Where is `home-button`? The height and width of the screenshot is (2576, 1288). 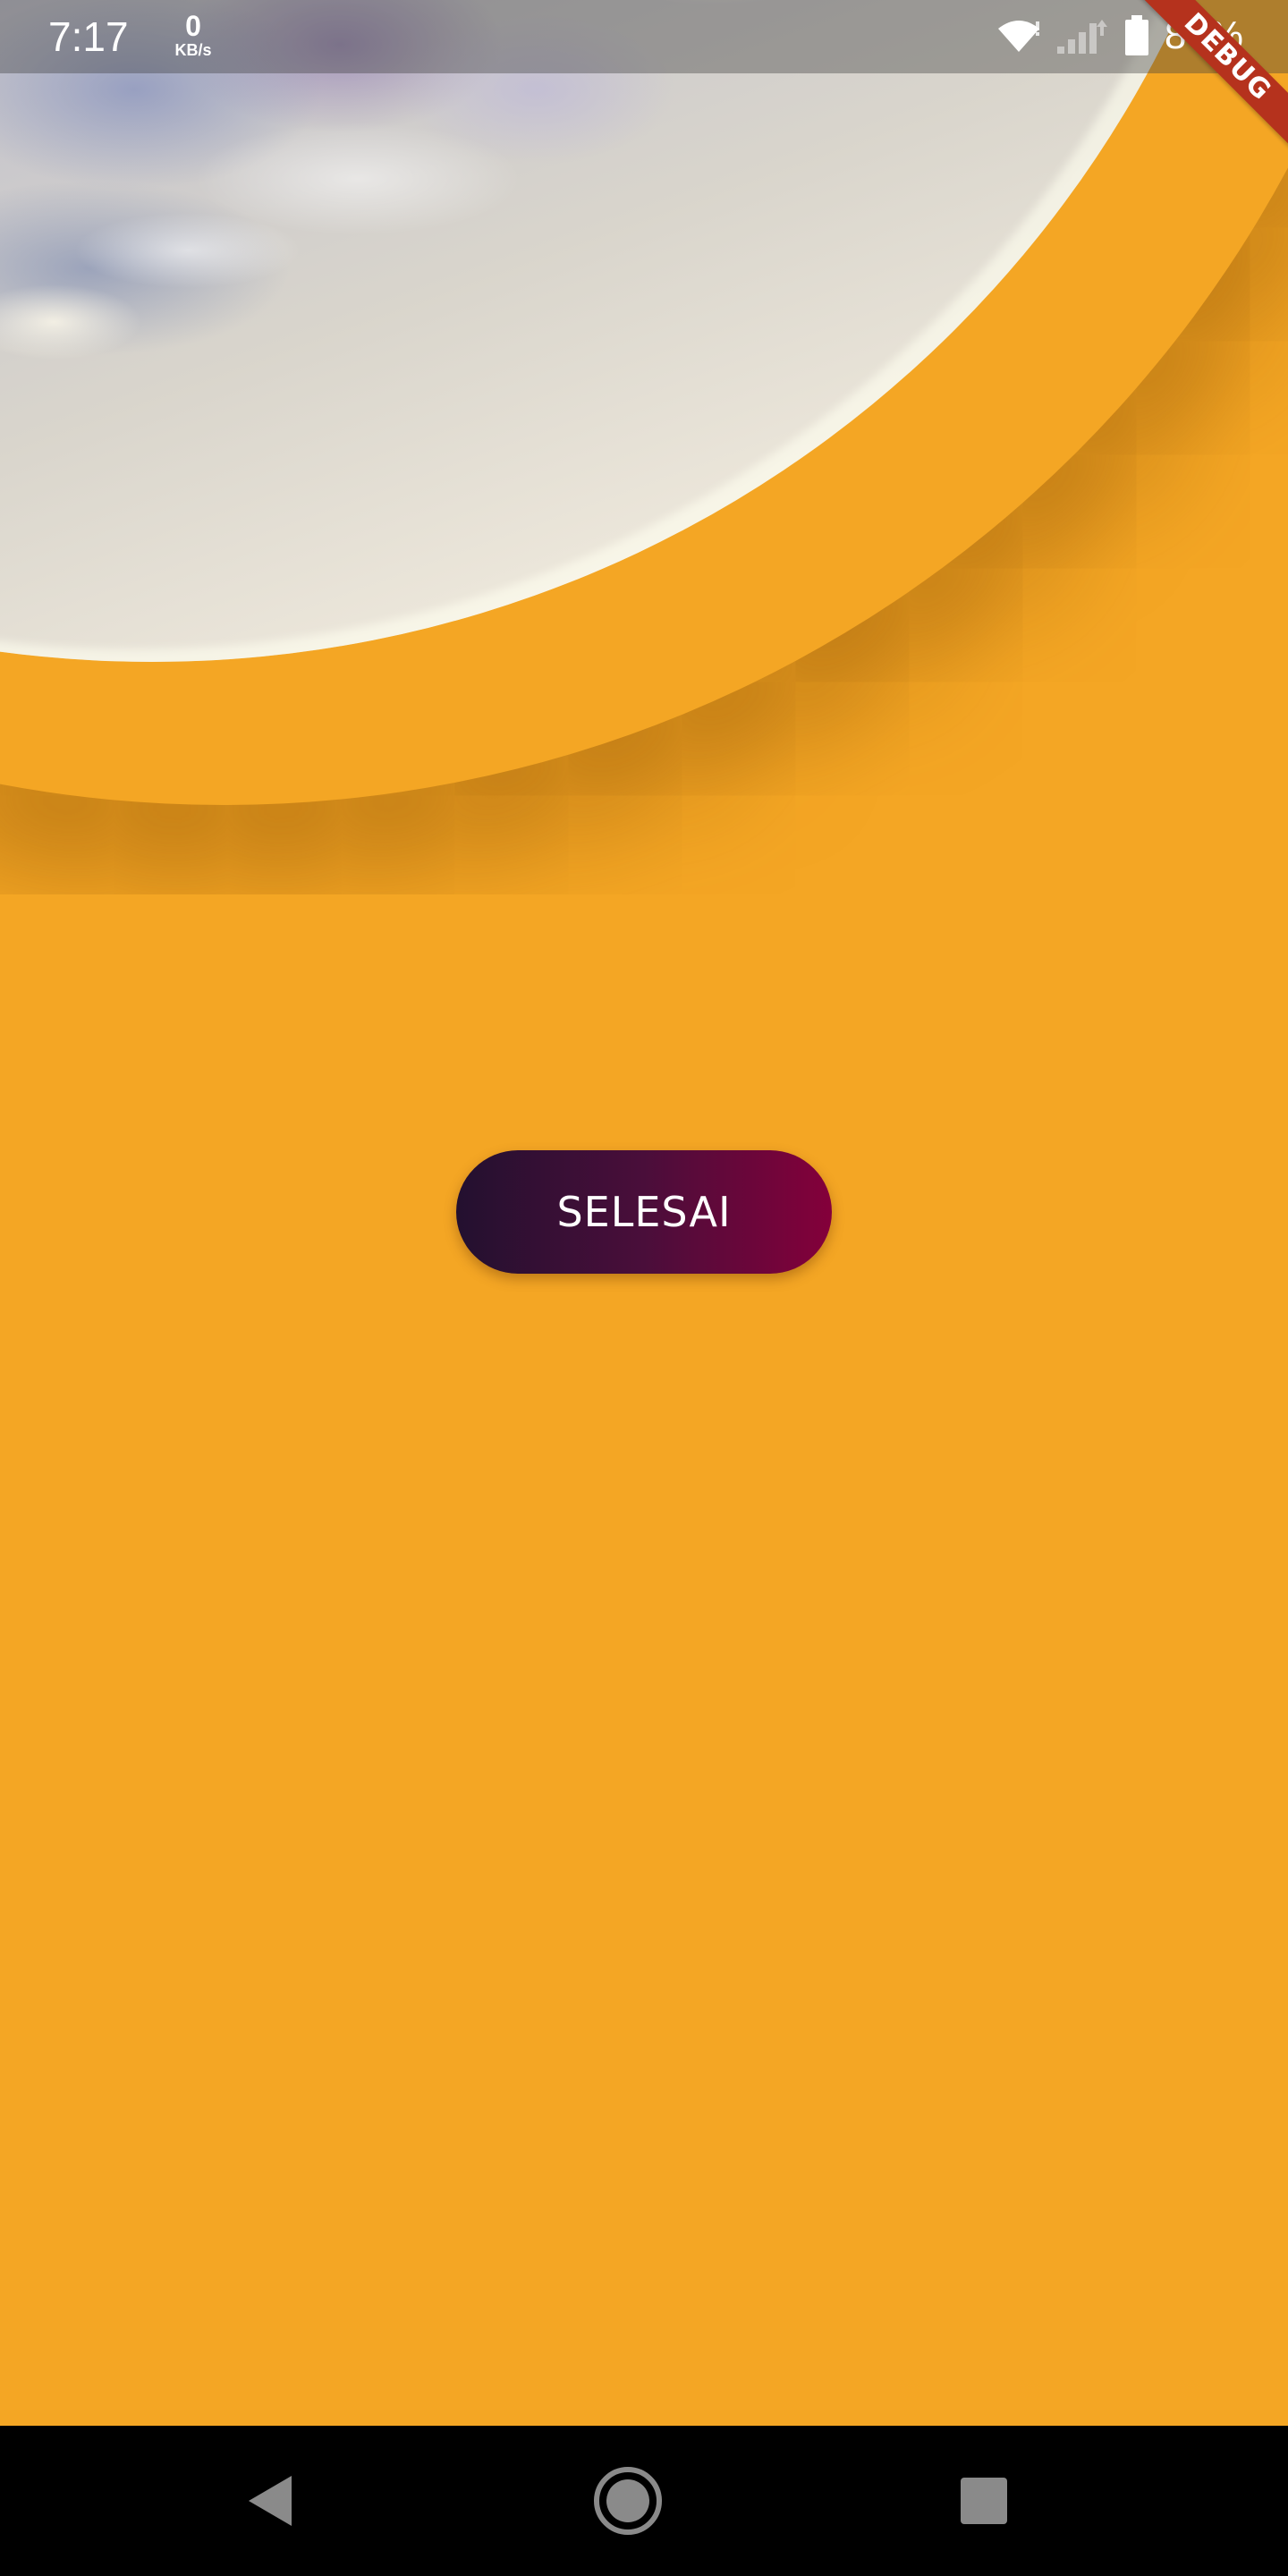
home-button is located at coordinates (628, 2501).